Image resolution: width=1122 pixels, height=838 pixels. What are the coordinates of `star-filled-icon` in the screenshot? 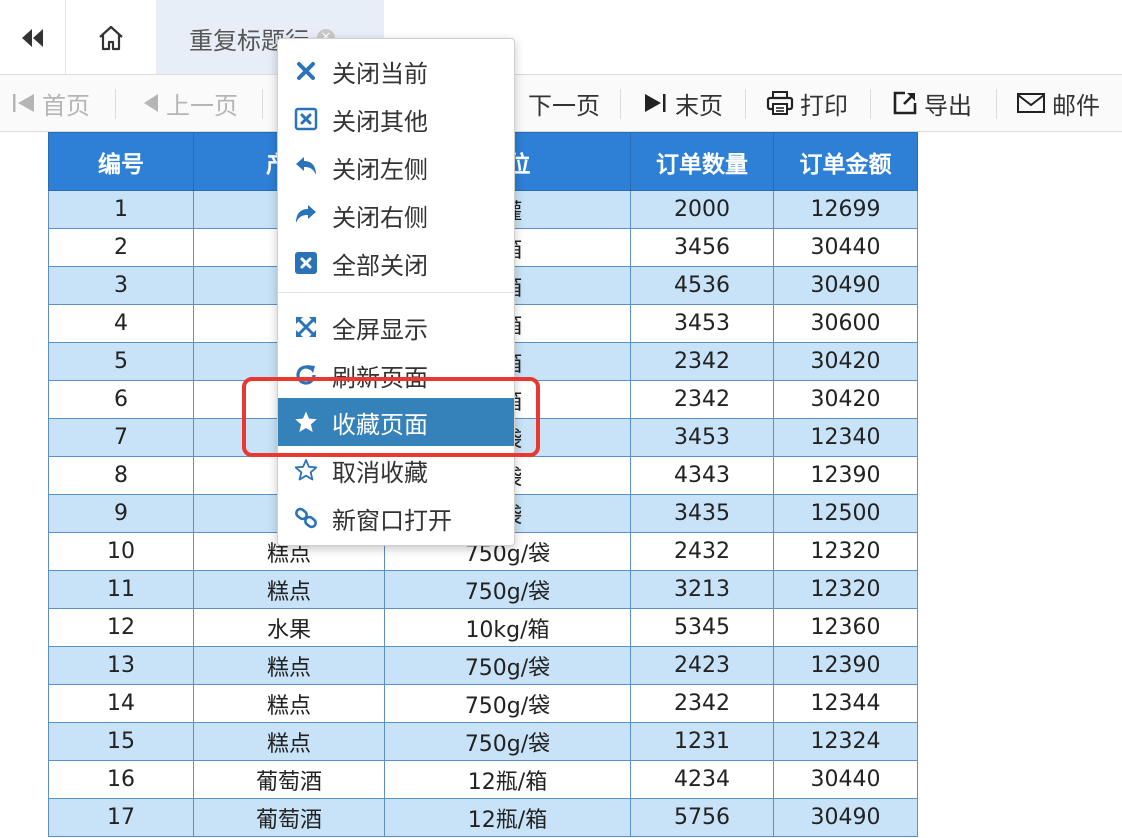 It's located at (306, 422).